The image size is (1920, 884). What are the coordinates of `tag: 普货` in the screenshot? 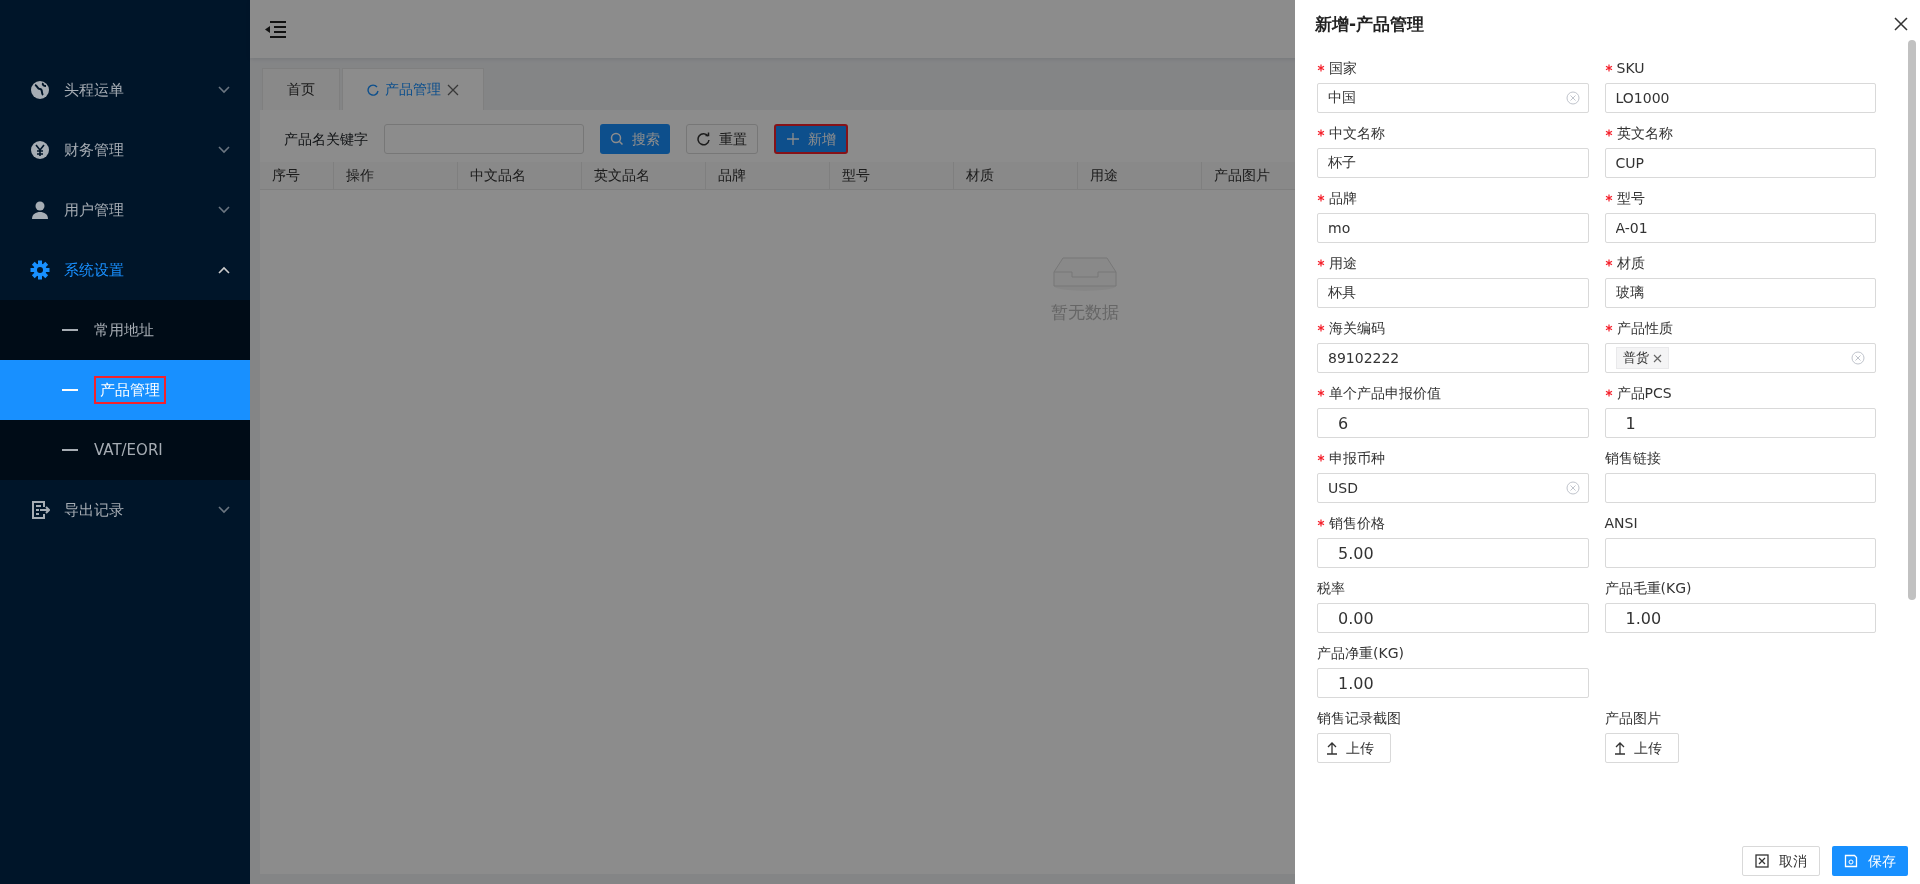 It's located at (1642, 358).